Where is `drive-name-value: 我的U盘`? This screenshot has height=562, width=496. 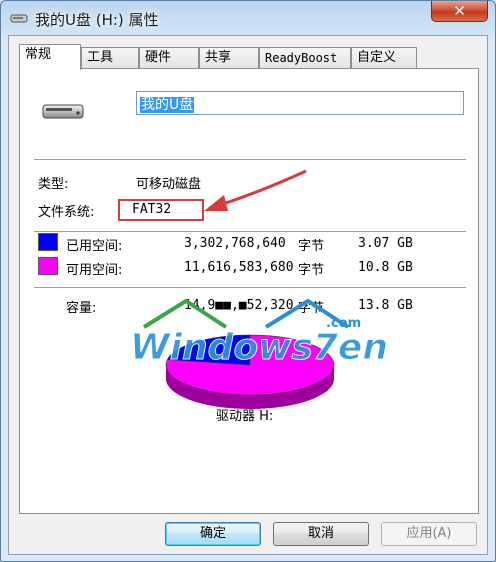 drive-name-value: 我的U盘 is located at coordinates (167, 105).